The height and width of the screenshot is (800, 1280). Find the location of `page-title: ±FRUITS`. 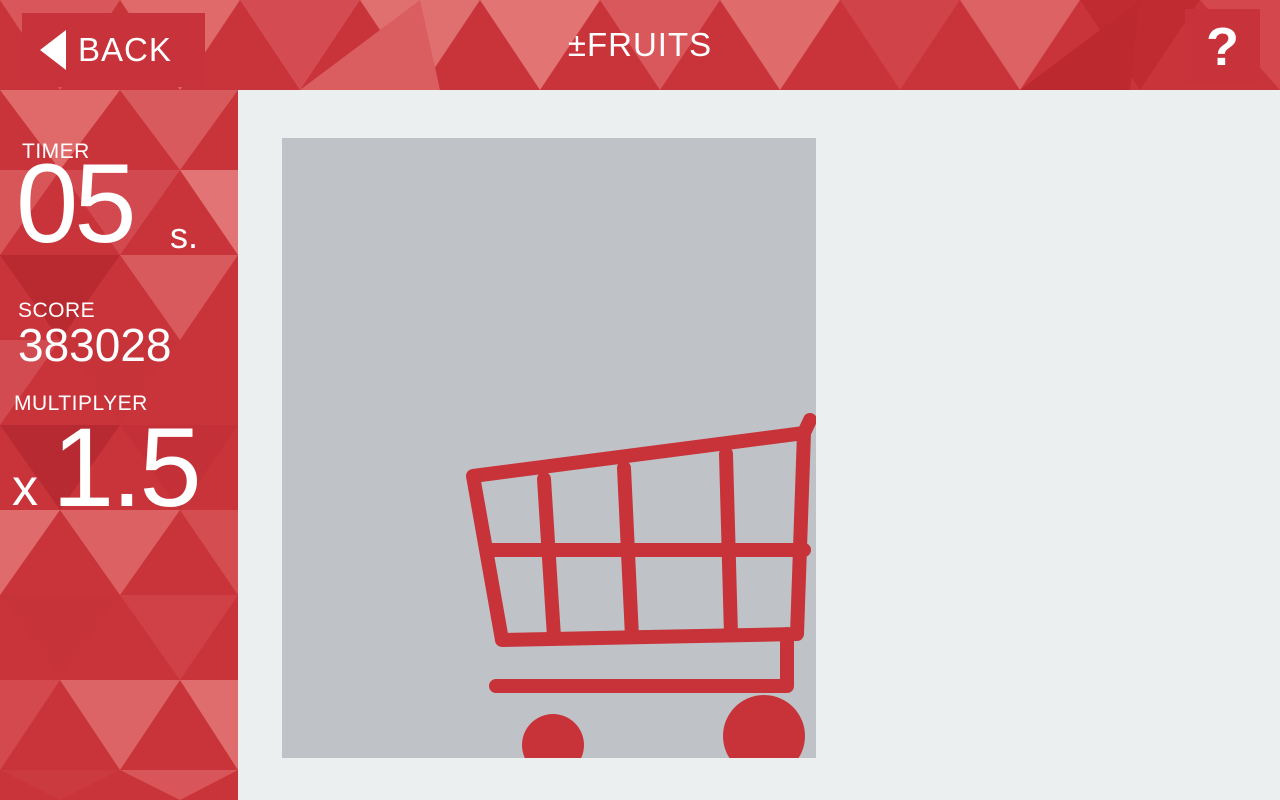

page-title: ±FRUITS is located at coordinates (640, 44).